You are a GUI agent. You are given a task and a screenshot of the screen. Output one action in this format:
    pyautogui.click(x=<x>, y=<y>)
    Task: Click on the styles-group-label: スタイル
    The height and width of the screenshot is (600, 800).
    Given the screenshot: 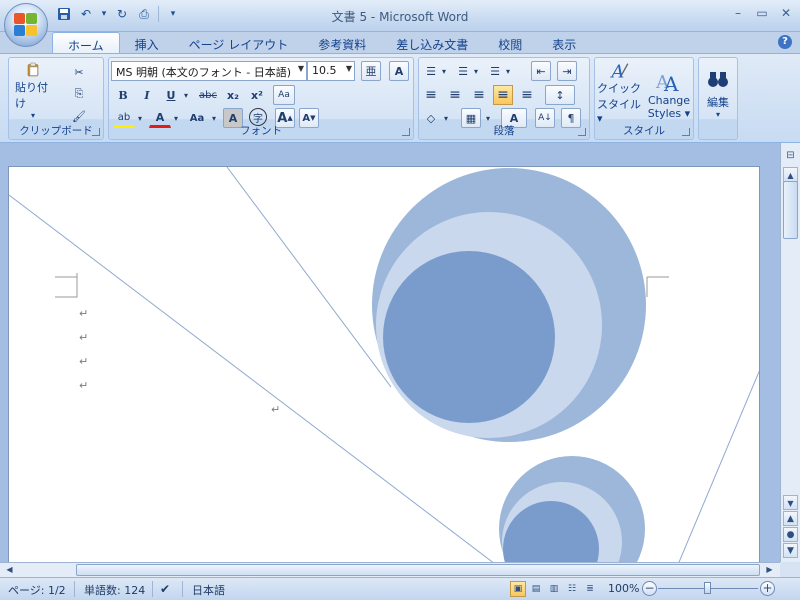 What is the action you would take?
    pyautogui.click(x=644, y=131)
    